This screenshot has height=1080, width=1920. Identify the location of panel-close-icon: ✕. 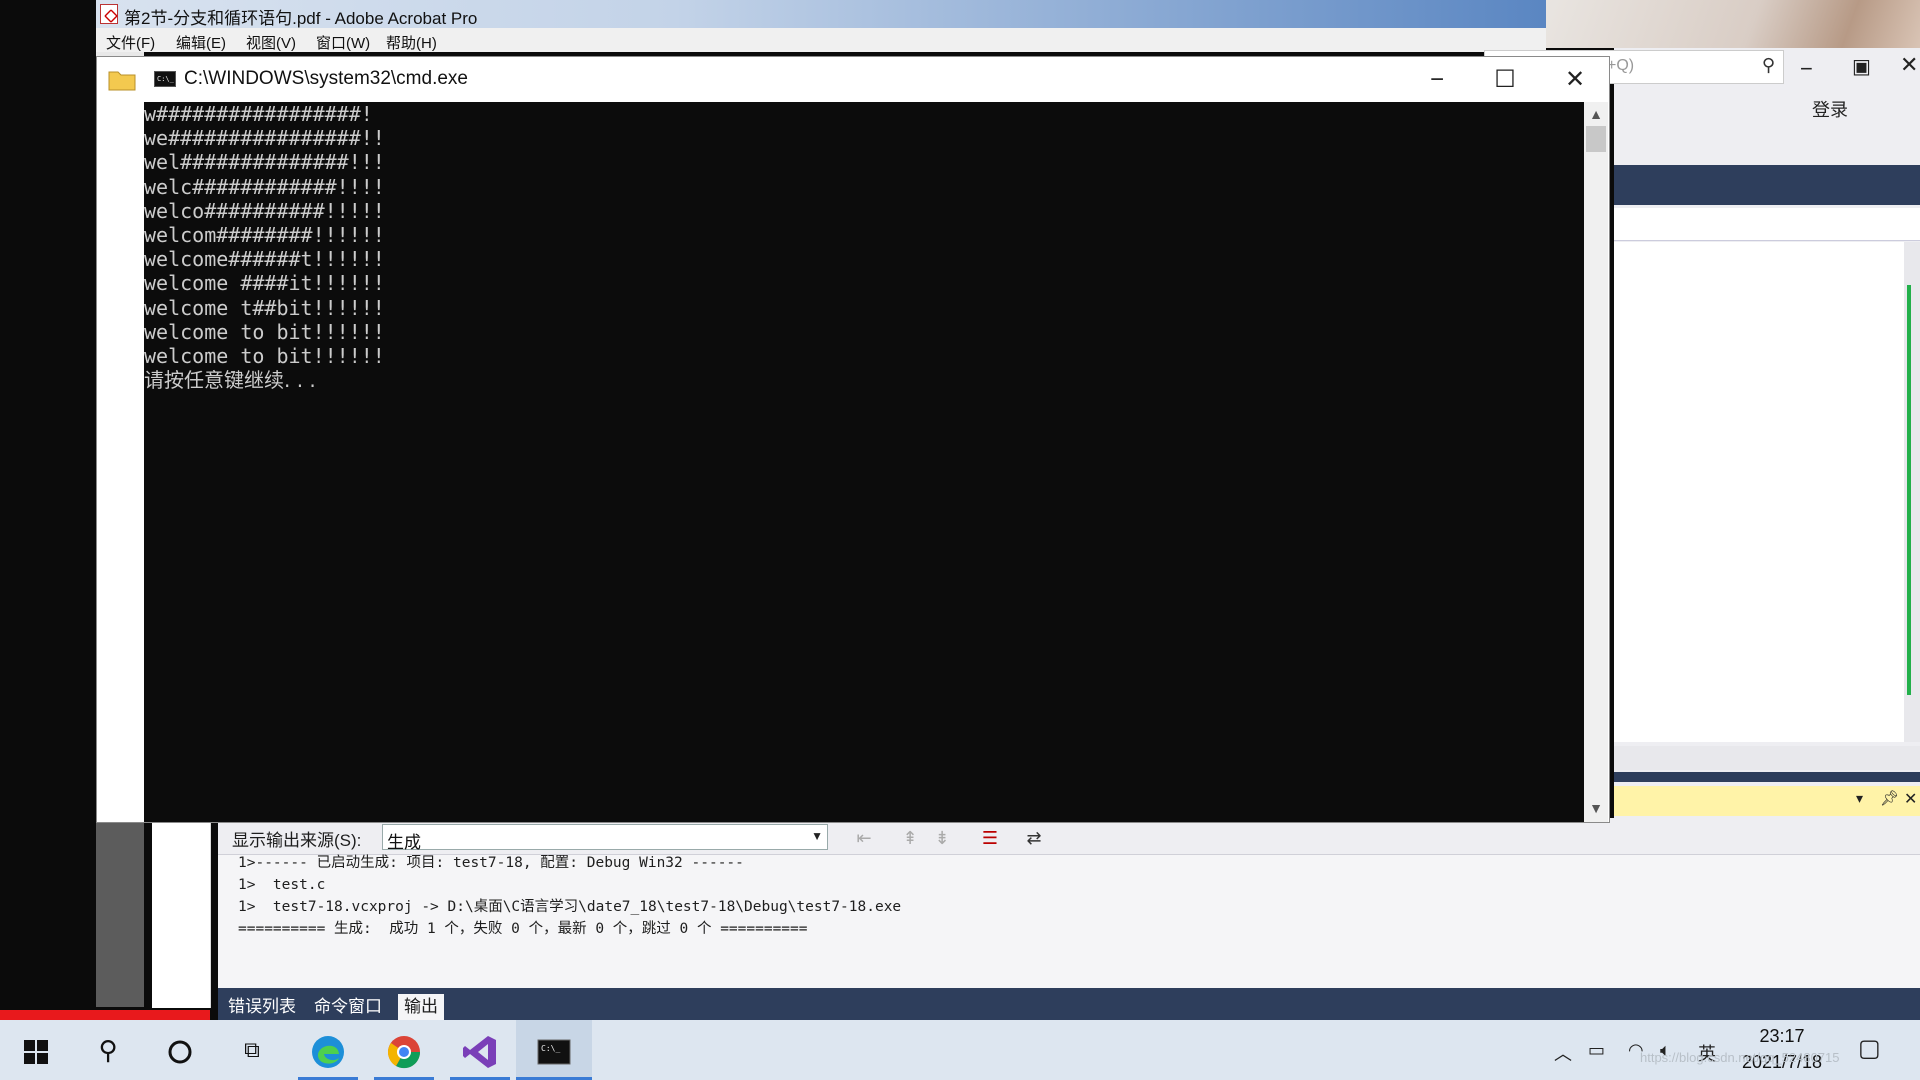
(1910, 799).